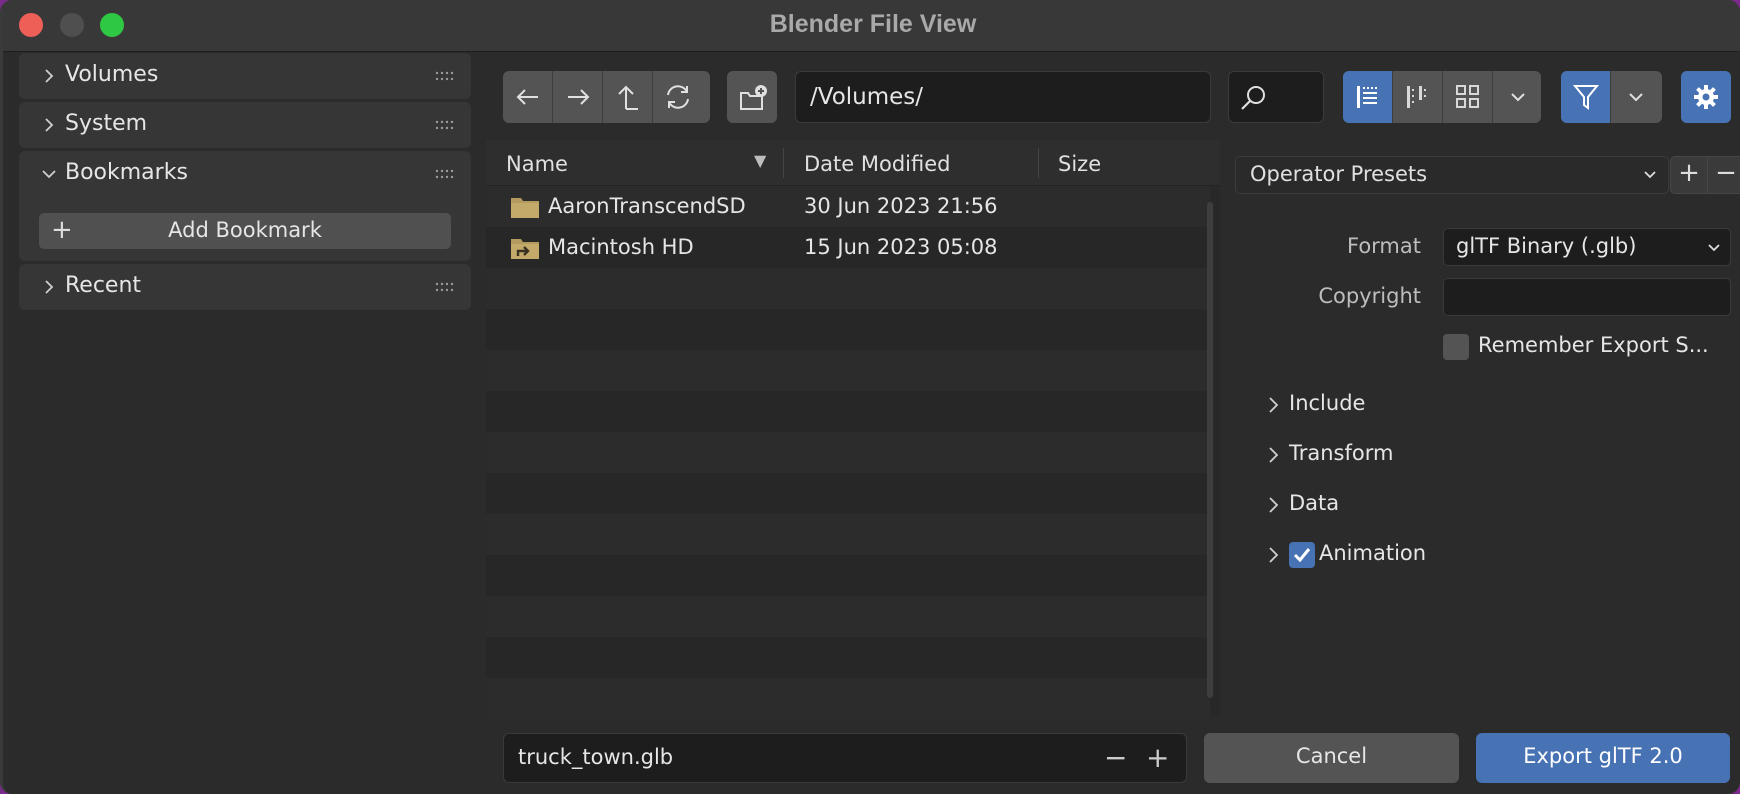 This screenshot has width=1740, height=794. I want to click on gear-icon, so click(1706, 97).